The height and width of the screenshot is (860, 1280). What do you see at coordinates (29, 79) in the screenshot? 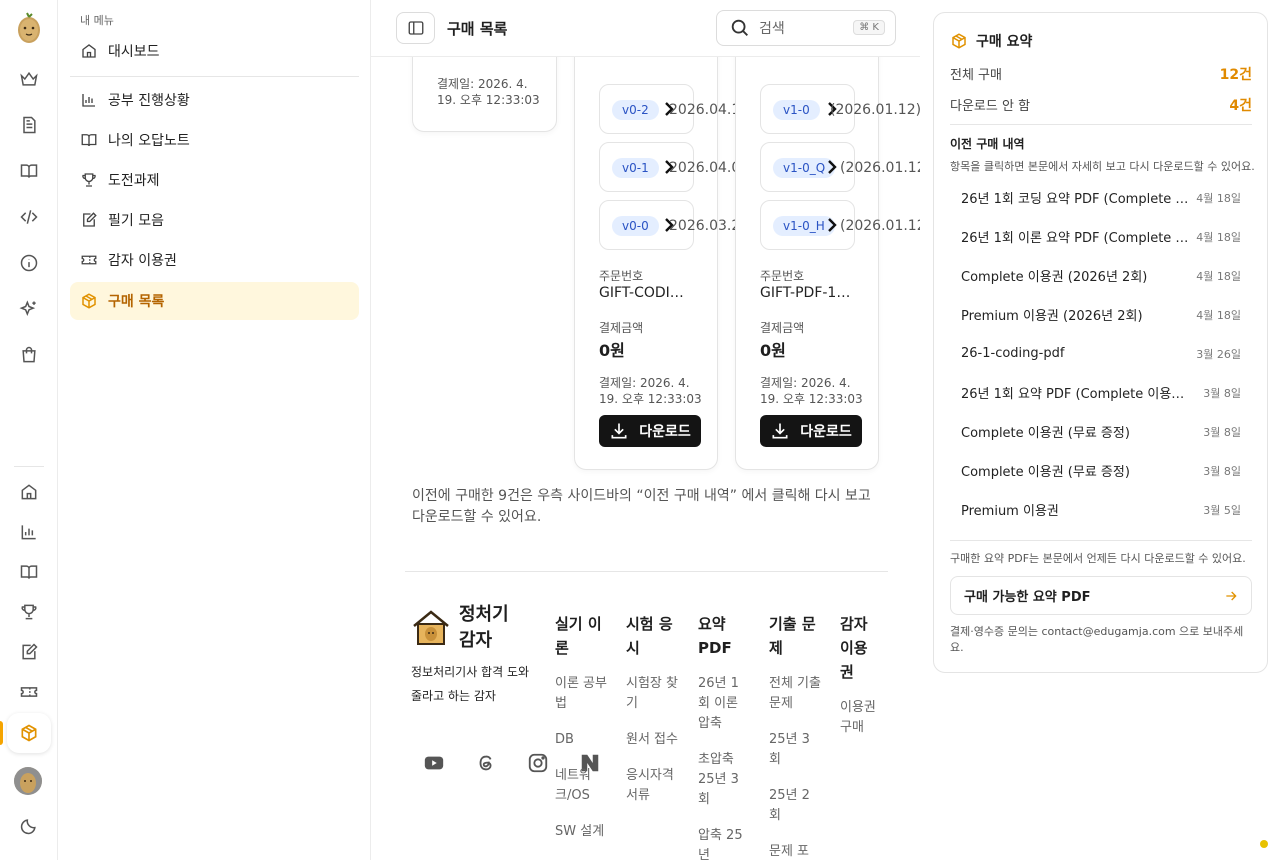
I see `crown-icon` at bounding box center [29, 79].